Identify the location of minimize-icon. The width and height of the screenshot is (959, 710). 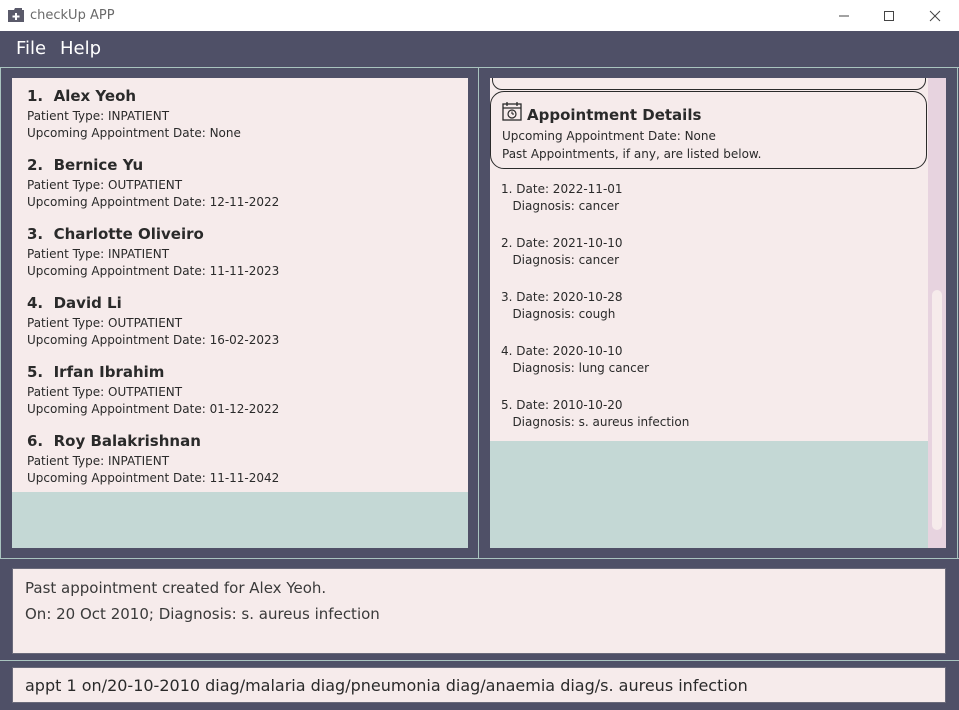
(844, 15).